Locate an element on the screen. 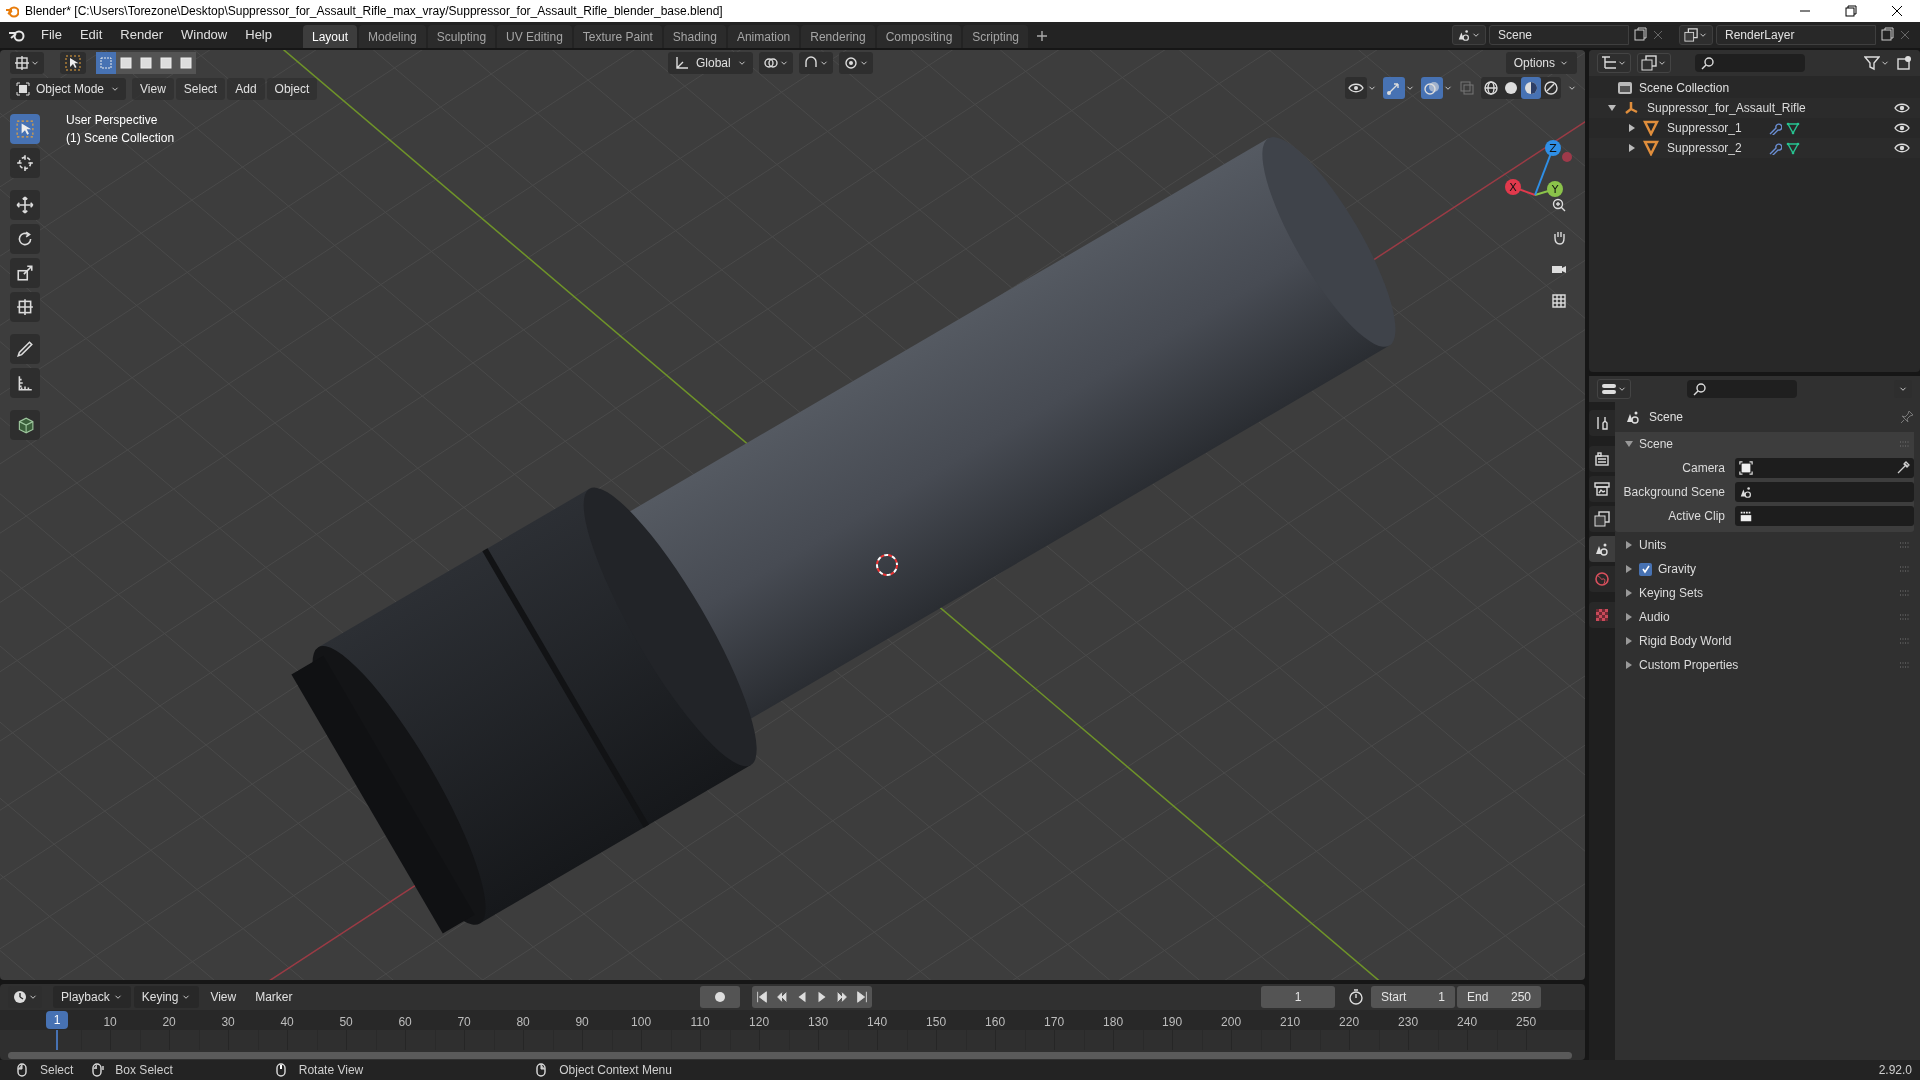 The height and width of the screenshot is (1080, 1920). frame-number: 210 is located at coordinates (1290, 1022).